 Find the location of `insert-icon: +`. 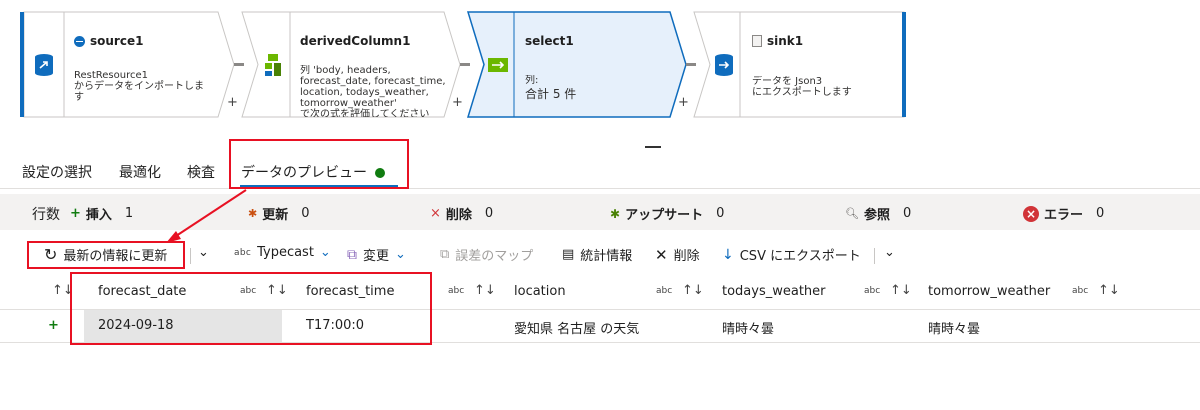

insert-icon: + is located at coordinates (75, 213).